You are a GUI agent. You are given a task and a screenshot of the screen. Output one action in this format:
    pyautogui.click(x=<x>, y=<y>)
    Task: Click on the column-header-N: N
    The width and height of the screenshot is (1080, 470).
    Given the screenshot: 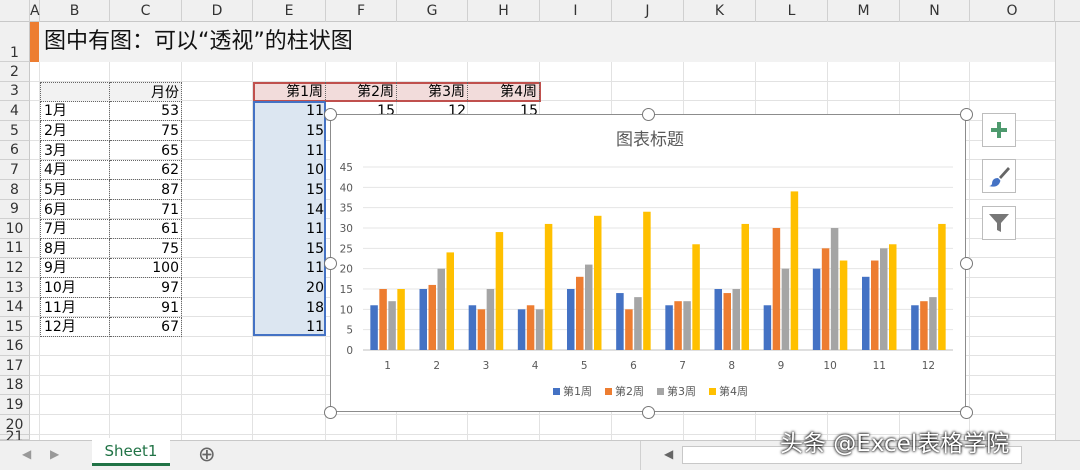 What is the action you would take?
    pyautogui.click(x=935, y=11)
    